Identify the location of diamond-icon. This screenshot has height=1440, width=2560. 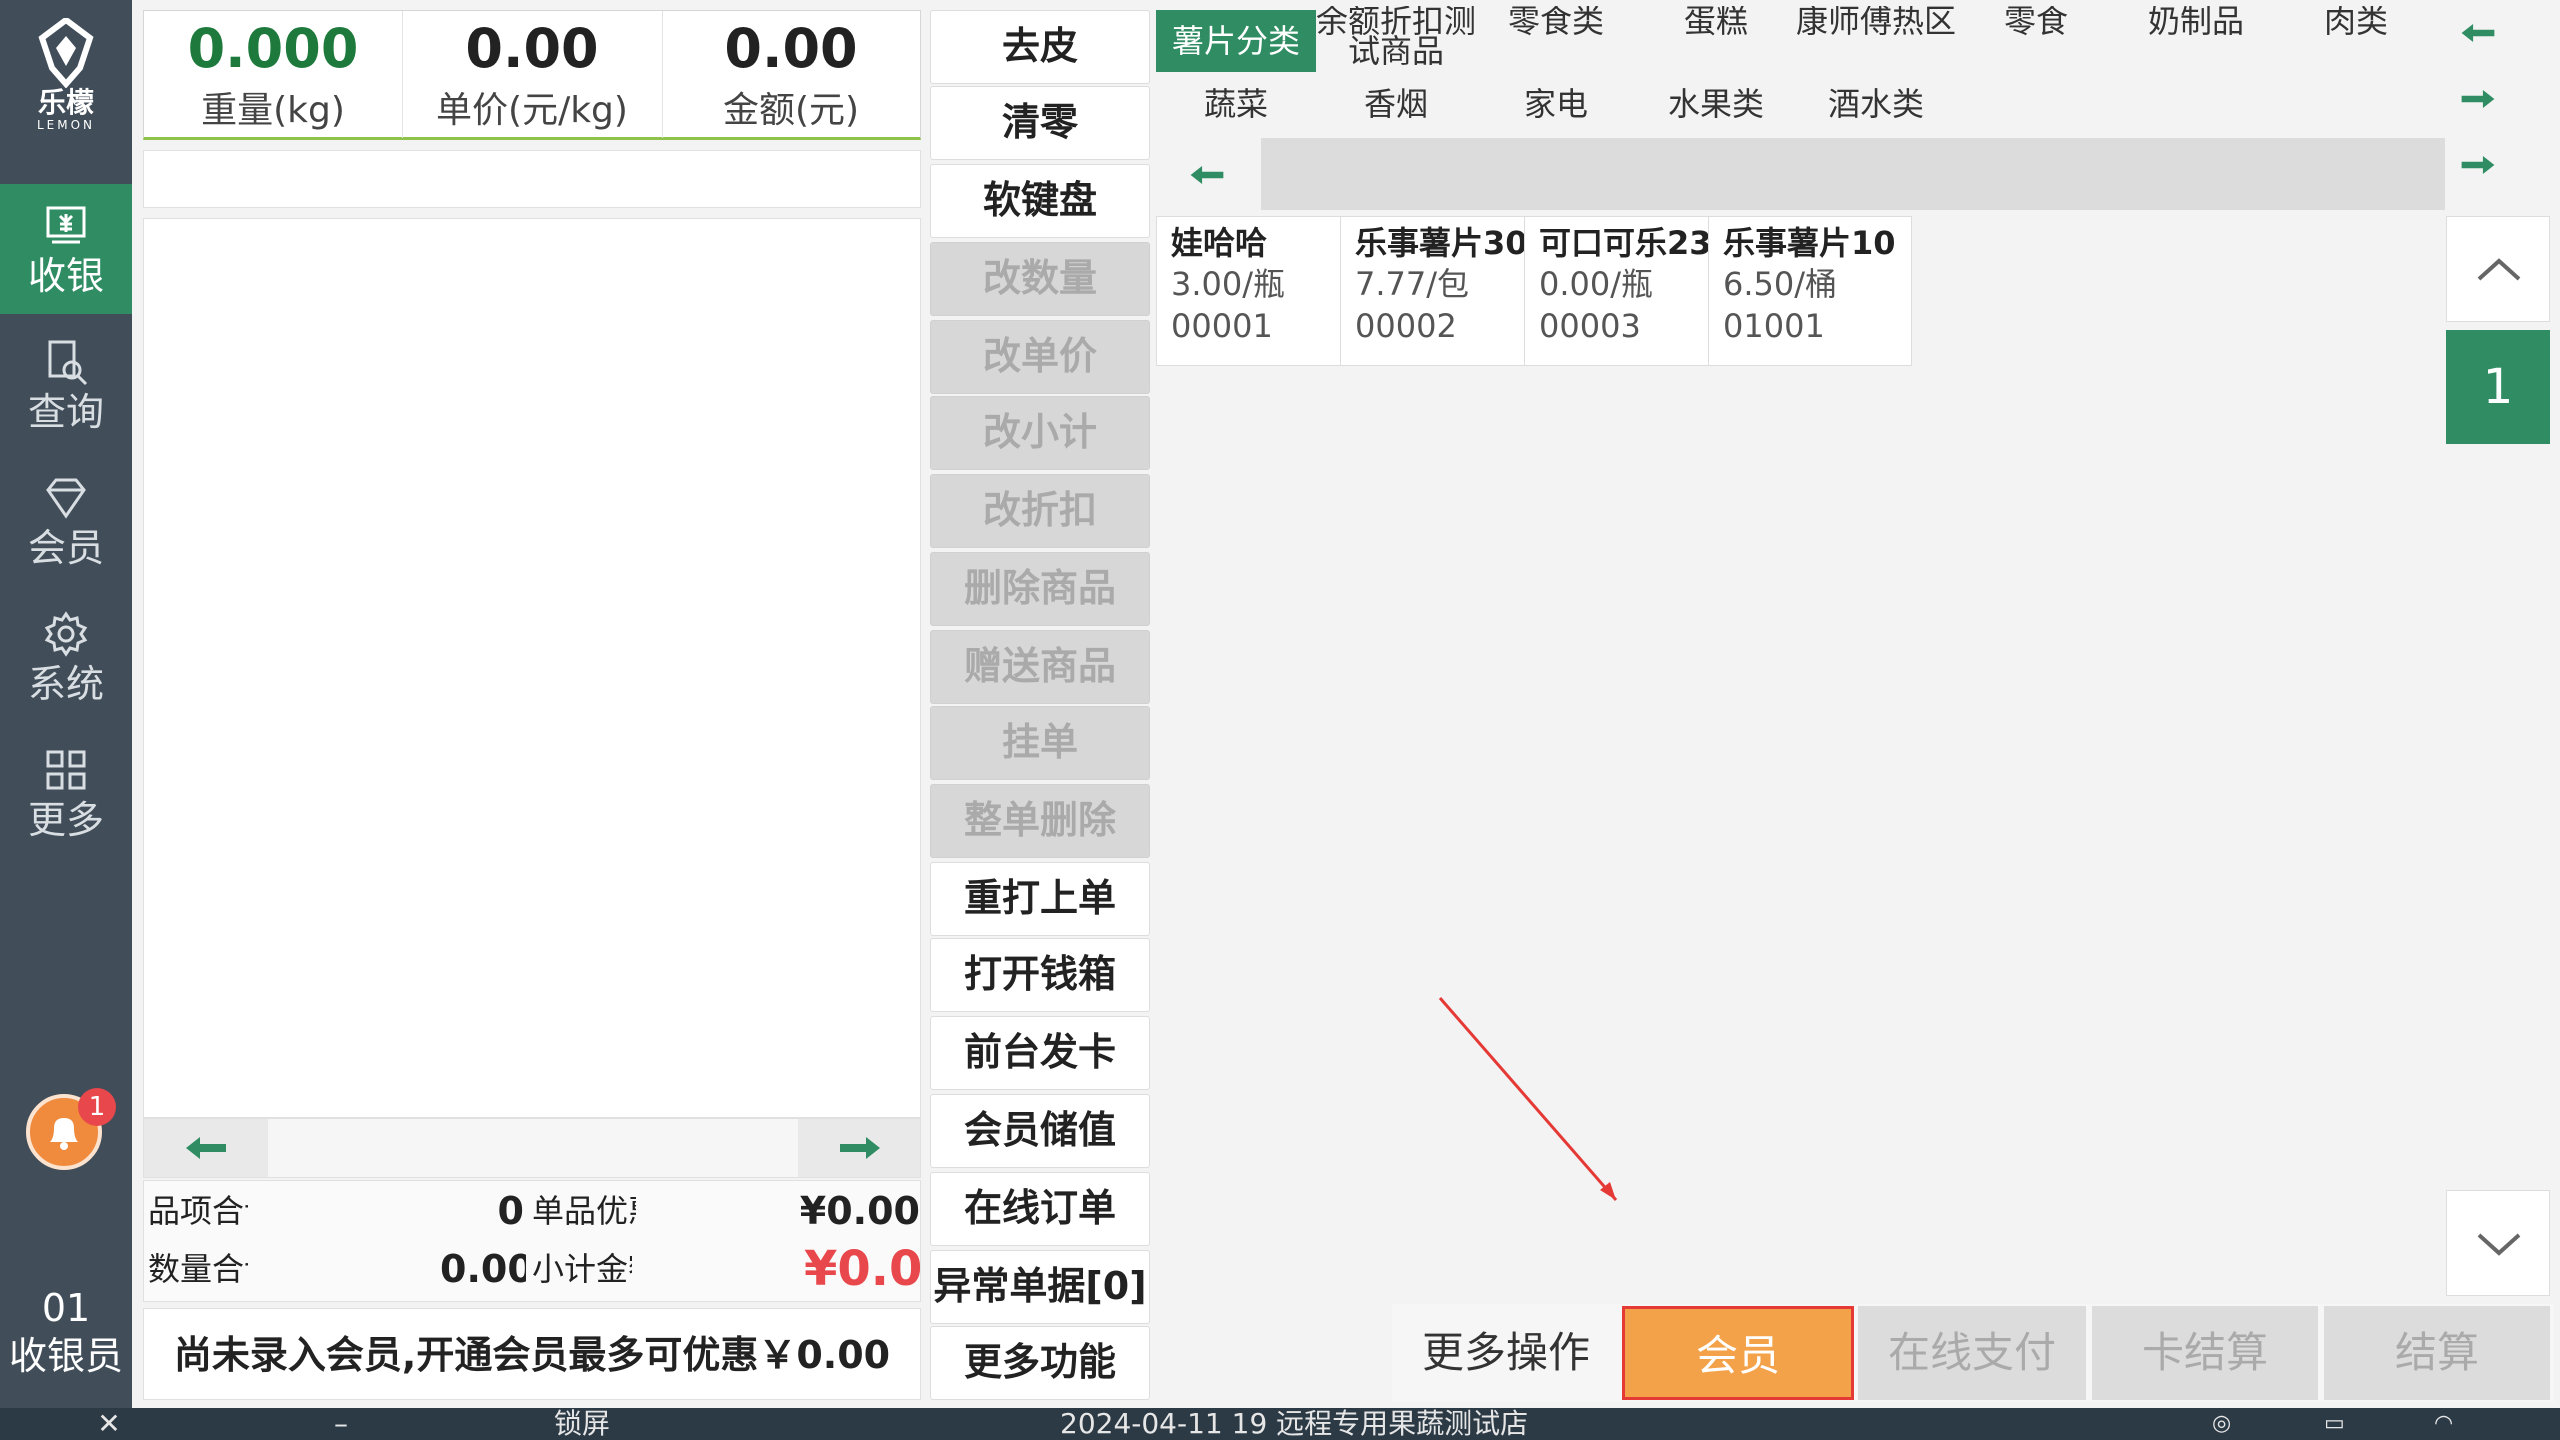
(66, 498).